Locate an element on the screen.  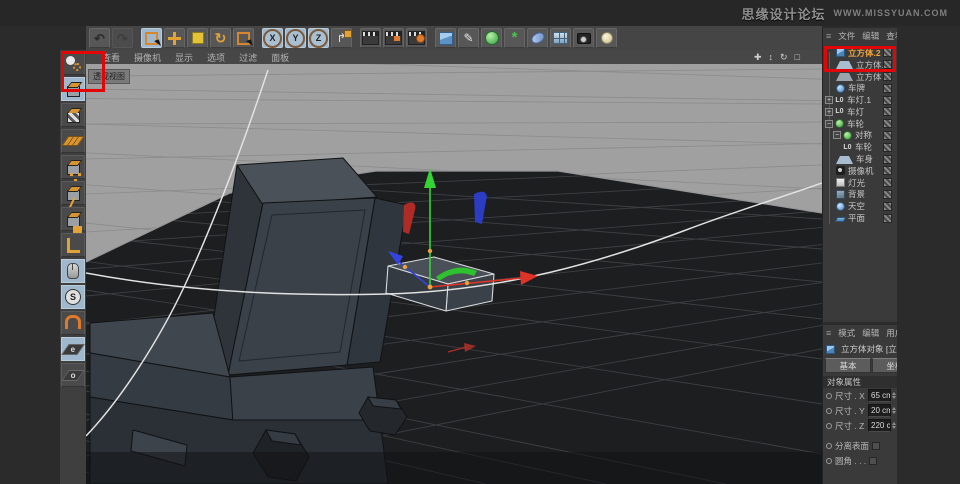
viewport-menu-view: 查看 is located at coordinates (111, 57).